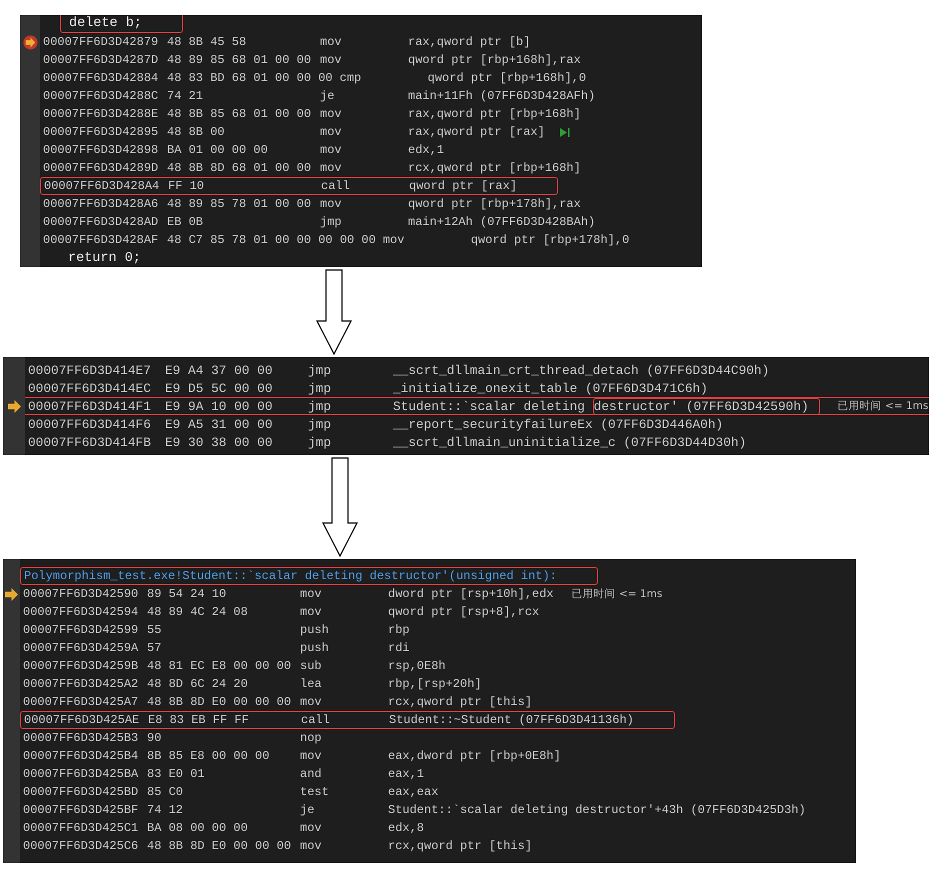  Describe the element at coordinates (417, 666) in the screenshot. I see `operands-cell: rsp,0E8h` at that location.